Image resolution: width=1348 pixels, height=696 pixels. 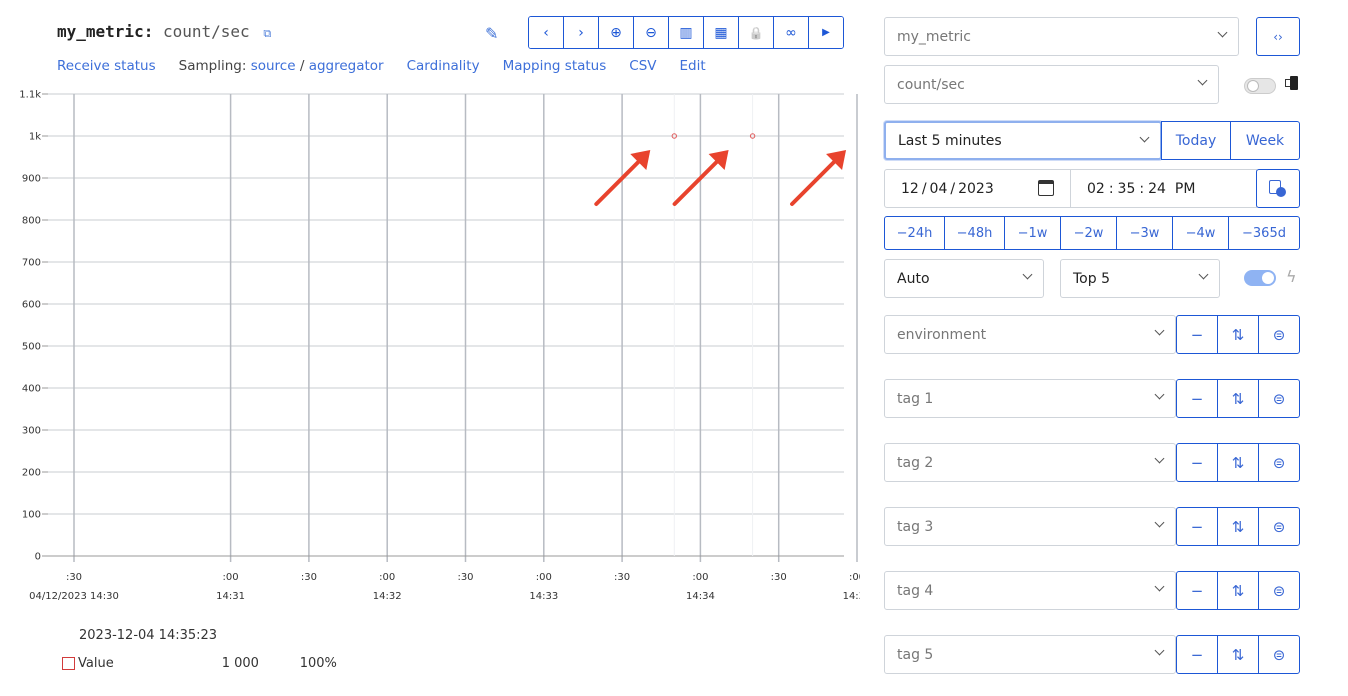 I want to click on lock-button: 🔒, so click(x=756, y=32).